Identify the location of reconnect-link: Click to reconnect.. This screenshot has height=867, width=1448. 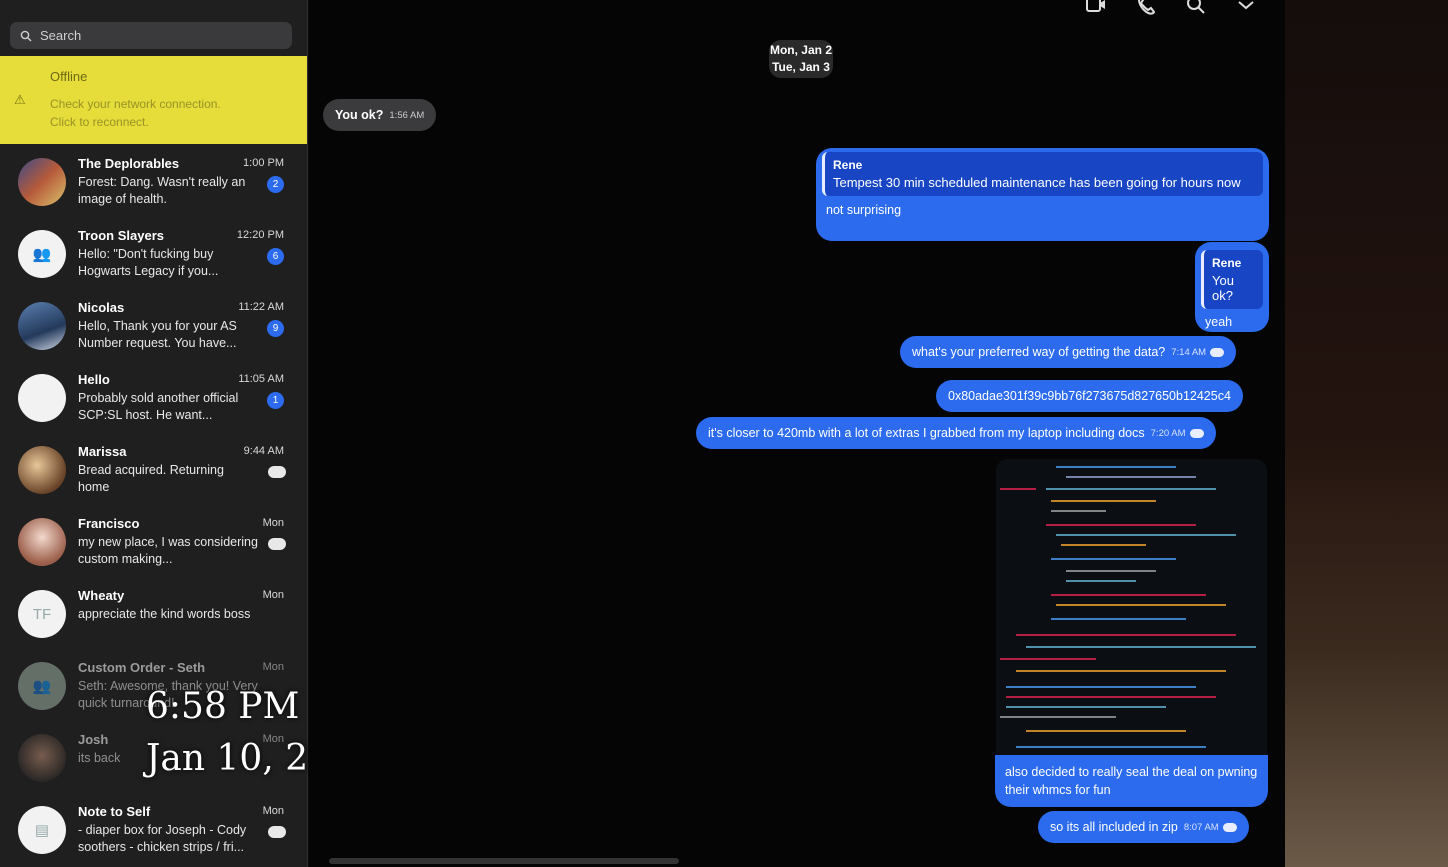
(99, 122).